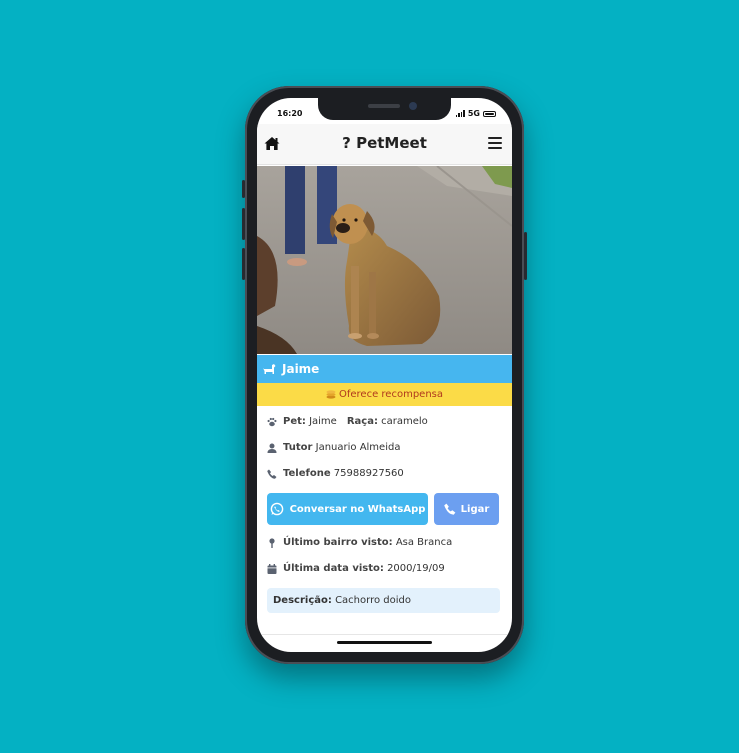 Image resolution: width=739 pixels, height=753 pixels. Describe the element at coordinates (272, 421) in the screenshot. I see `paw-icon` at that location.